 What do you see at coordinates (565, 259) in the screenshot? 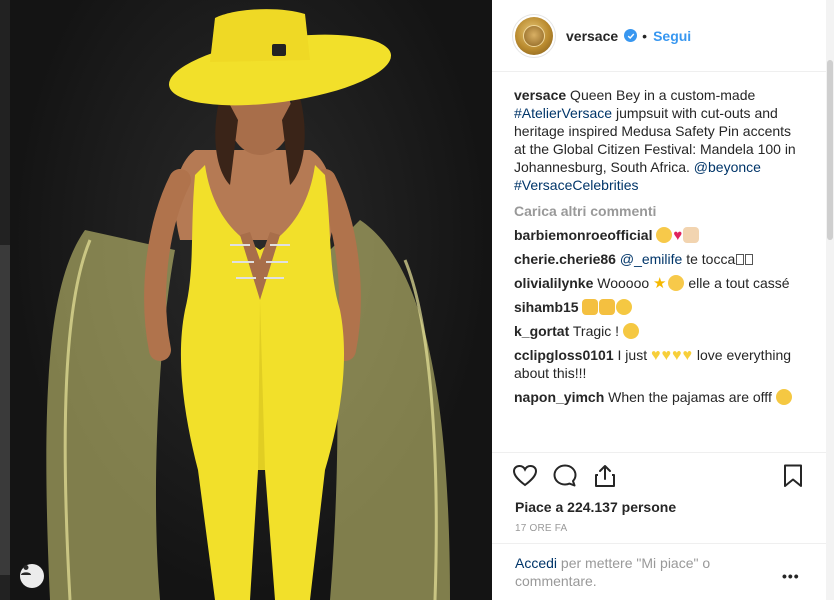
I see `comment-username: cherie.cherie86` at bounding box center [565, 259].